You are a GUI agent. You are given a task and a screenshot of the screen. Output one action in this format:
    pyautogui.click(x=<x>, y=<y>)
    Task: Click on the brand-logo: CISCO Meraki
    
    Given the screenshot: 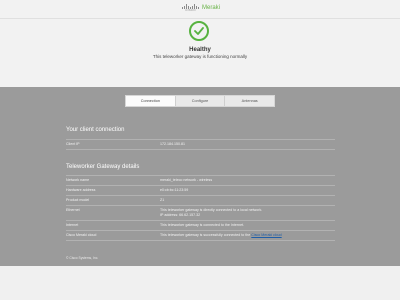 What is the action you would take?
    pyautogui.click(x=201, y=8)
    